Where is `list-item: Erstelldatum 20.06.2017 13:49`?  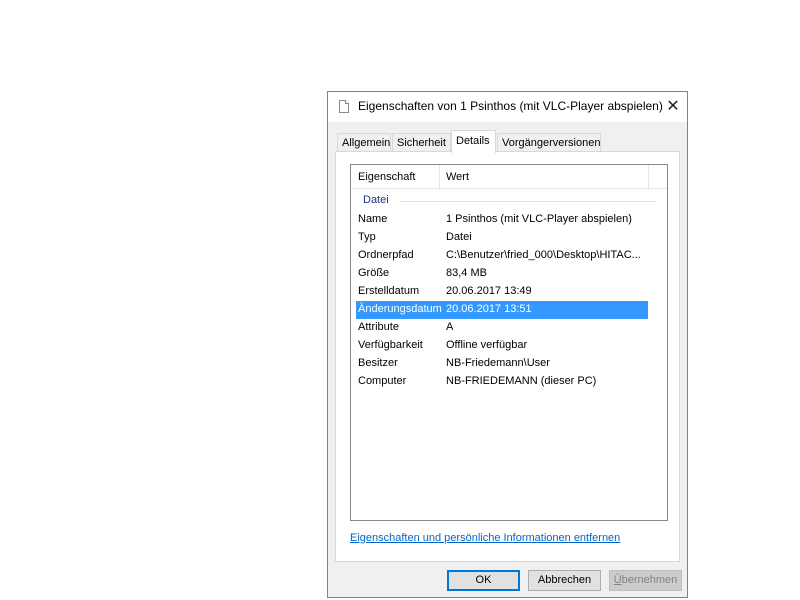 list-item: Erstelldatum 20.06.2017 13:49 is located at coordinates (502, 292).